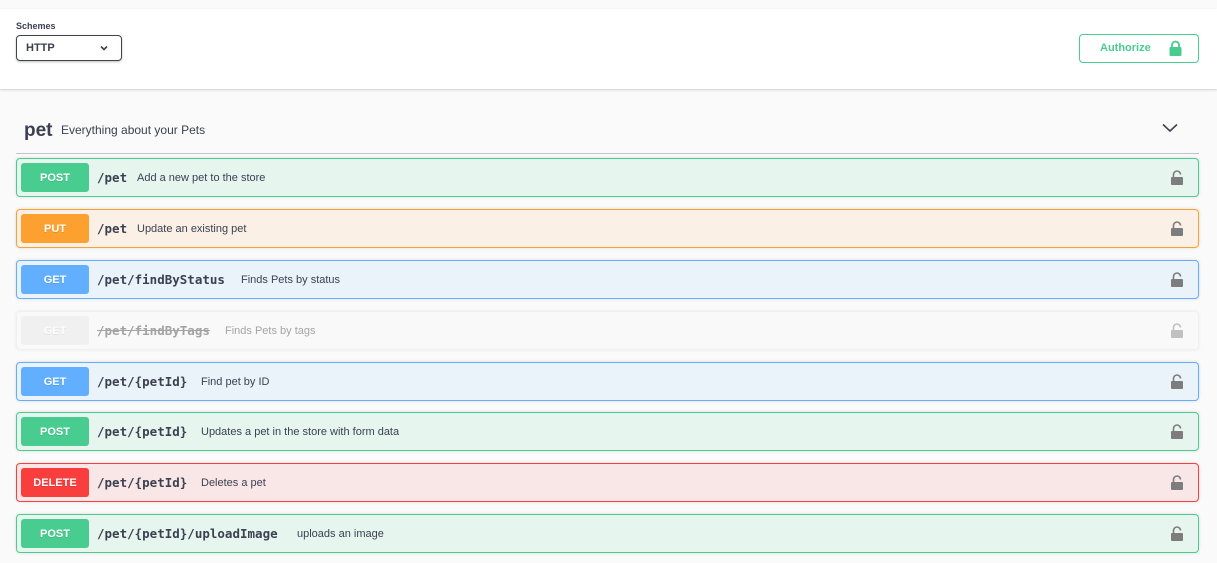 The height and width of the screenshot is (563, 1217). What do you see at coordinates (607, 228) in the screenshot?
I see `operation-put-pet: PUT /pet Update an existing pet` at bounding box center [607, 228].